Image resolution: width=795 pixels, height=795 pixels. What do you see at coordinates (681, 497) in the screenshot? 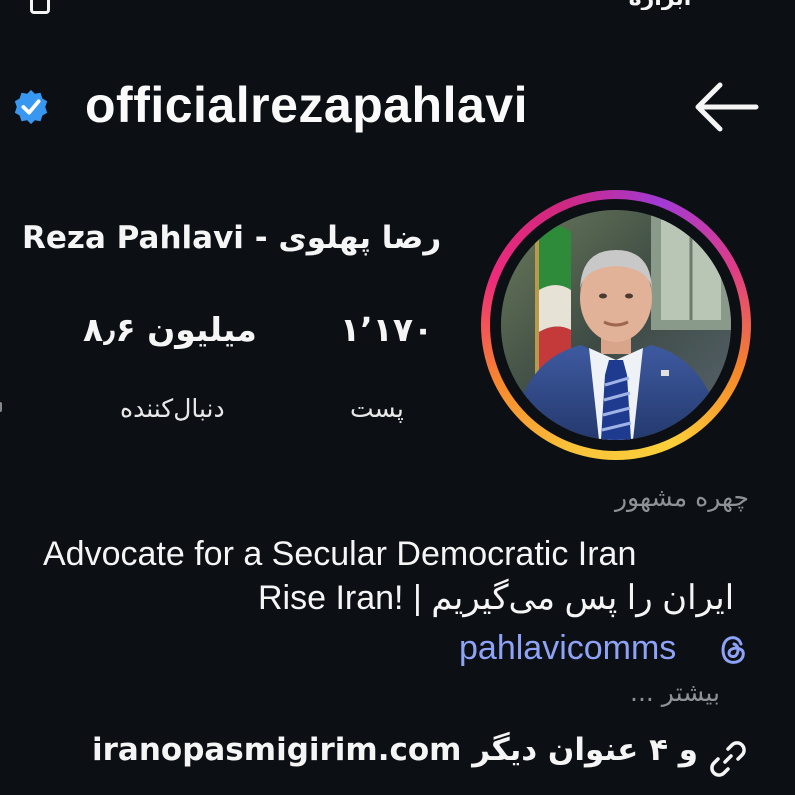
I see `profile-category: چهره مشهور` at bounding box center [681, 497].